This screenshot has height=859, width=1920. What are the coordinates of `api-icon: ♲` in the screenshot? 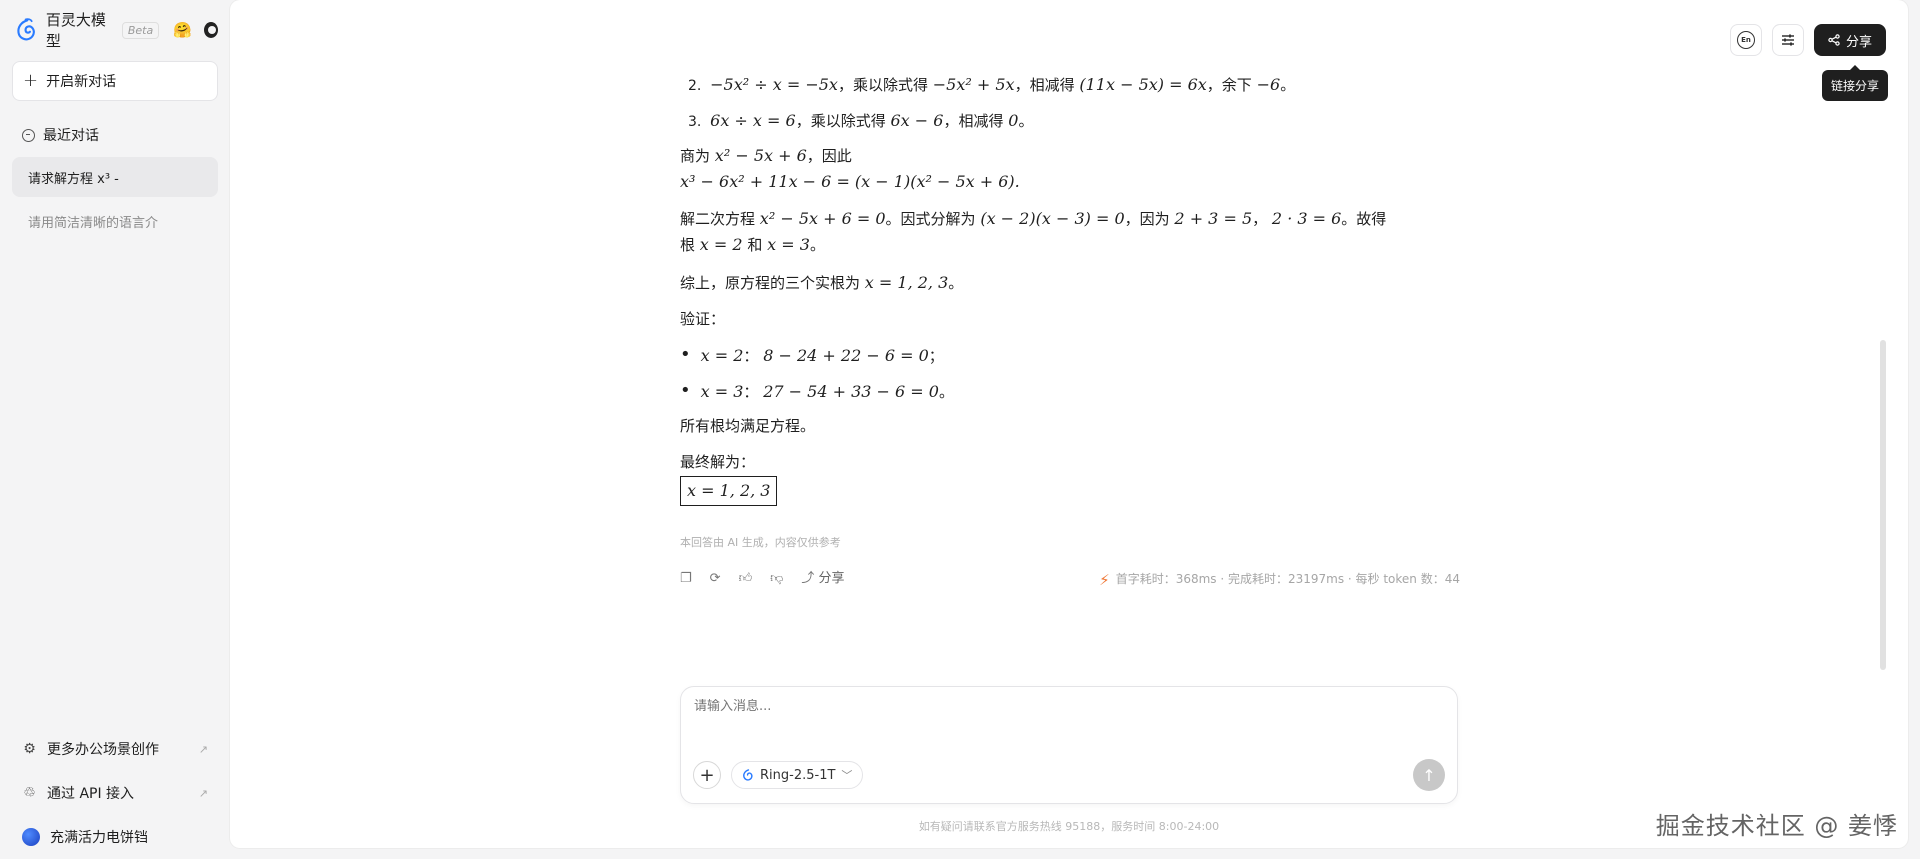 It's located at (29, 793).